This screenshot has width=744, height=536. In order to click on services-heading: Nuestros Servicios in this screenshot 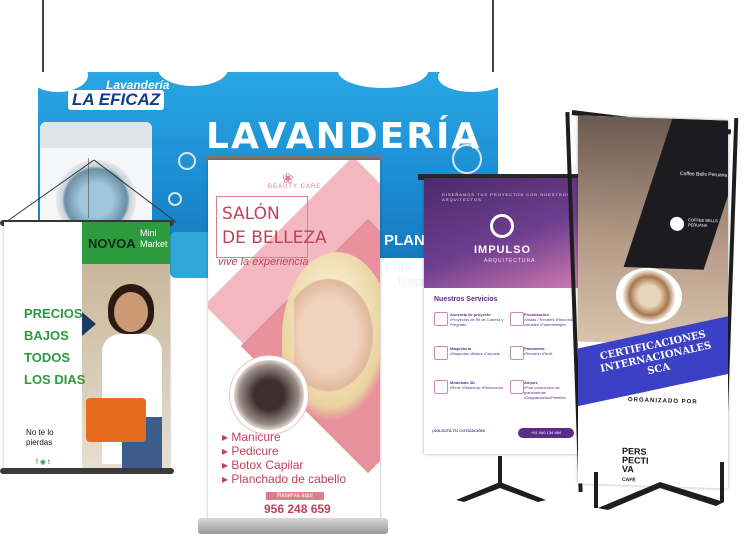, I will do `click(466, 299)`.